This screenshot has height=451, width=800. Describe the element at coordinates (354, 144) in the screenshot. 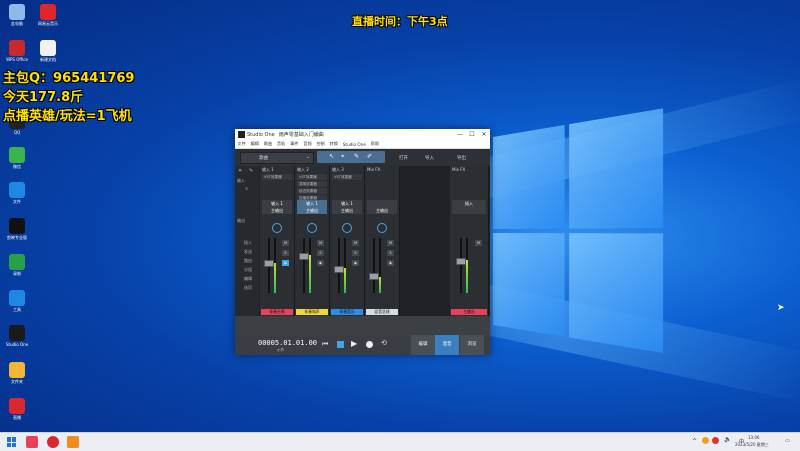

I see `menu-item: Studio One` at that location.